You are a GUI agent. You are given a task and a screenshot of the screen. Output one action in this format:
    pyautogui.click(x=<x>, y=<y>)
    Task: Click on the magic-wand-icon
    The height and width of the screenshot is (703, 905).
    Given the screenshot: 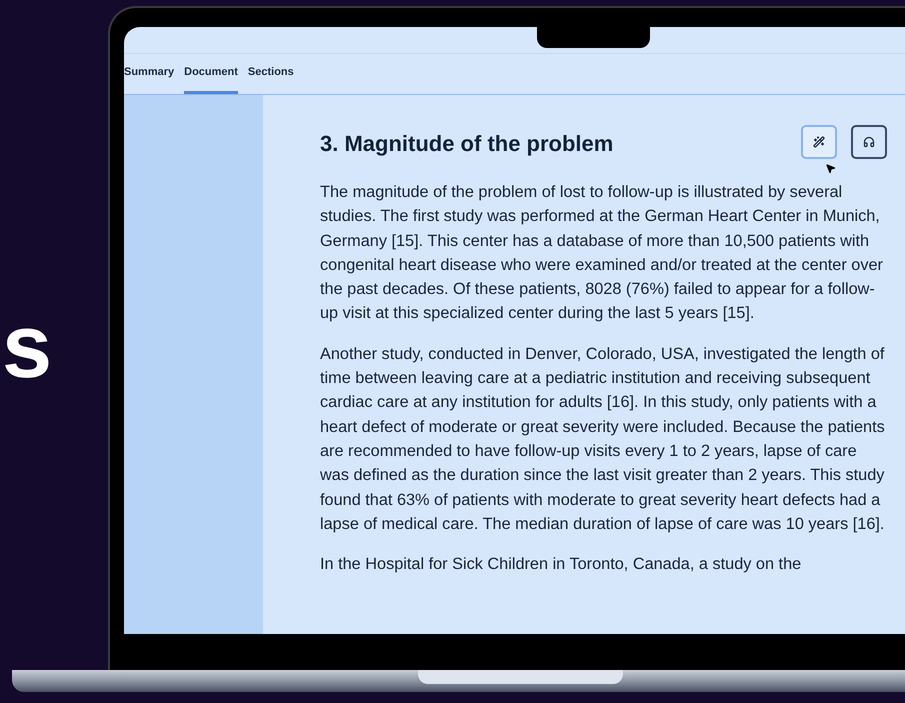 What is the action you would take?
    pyautogui.click(x=819, y=142)
    